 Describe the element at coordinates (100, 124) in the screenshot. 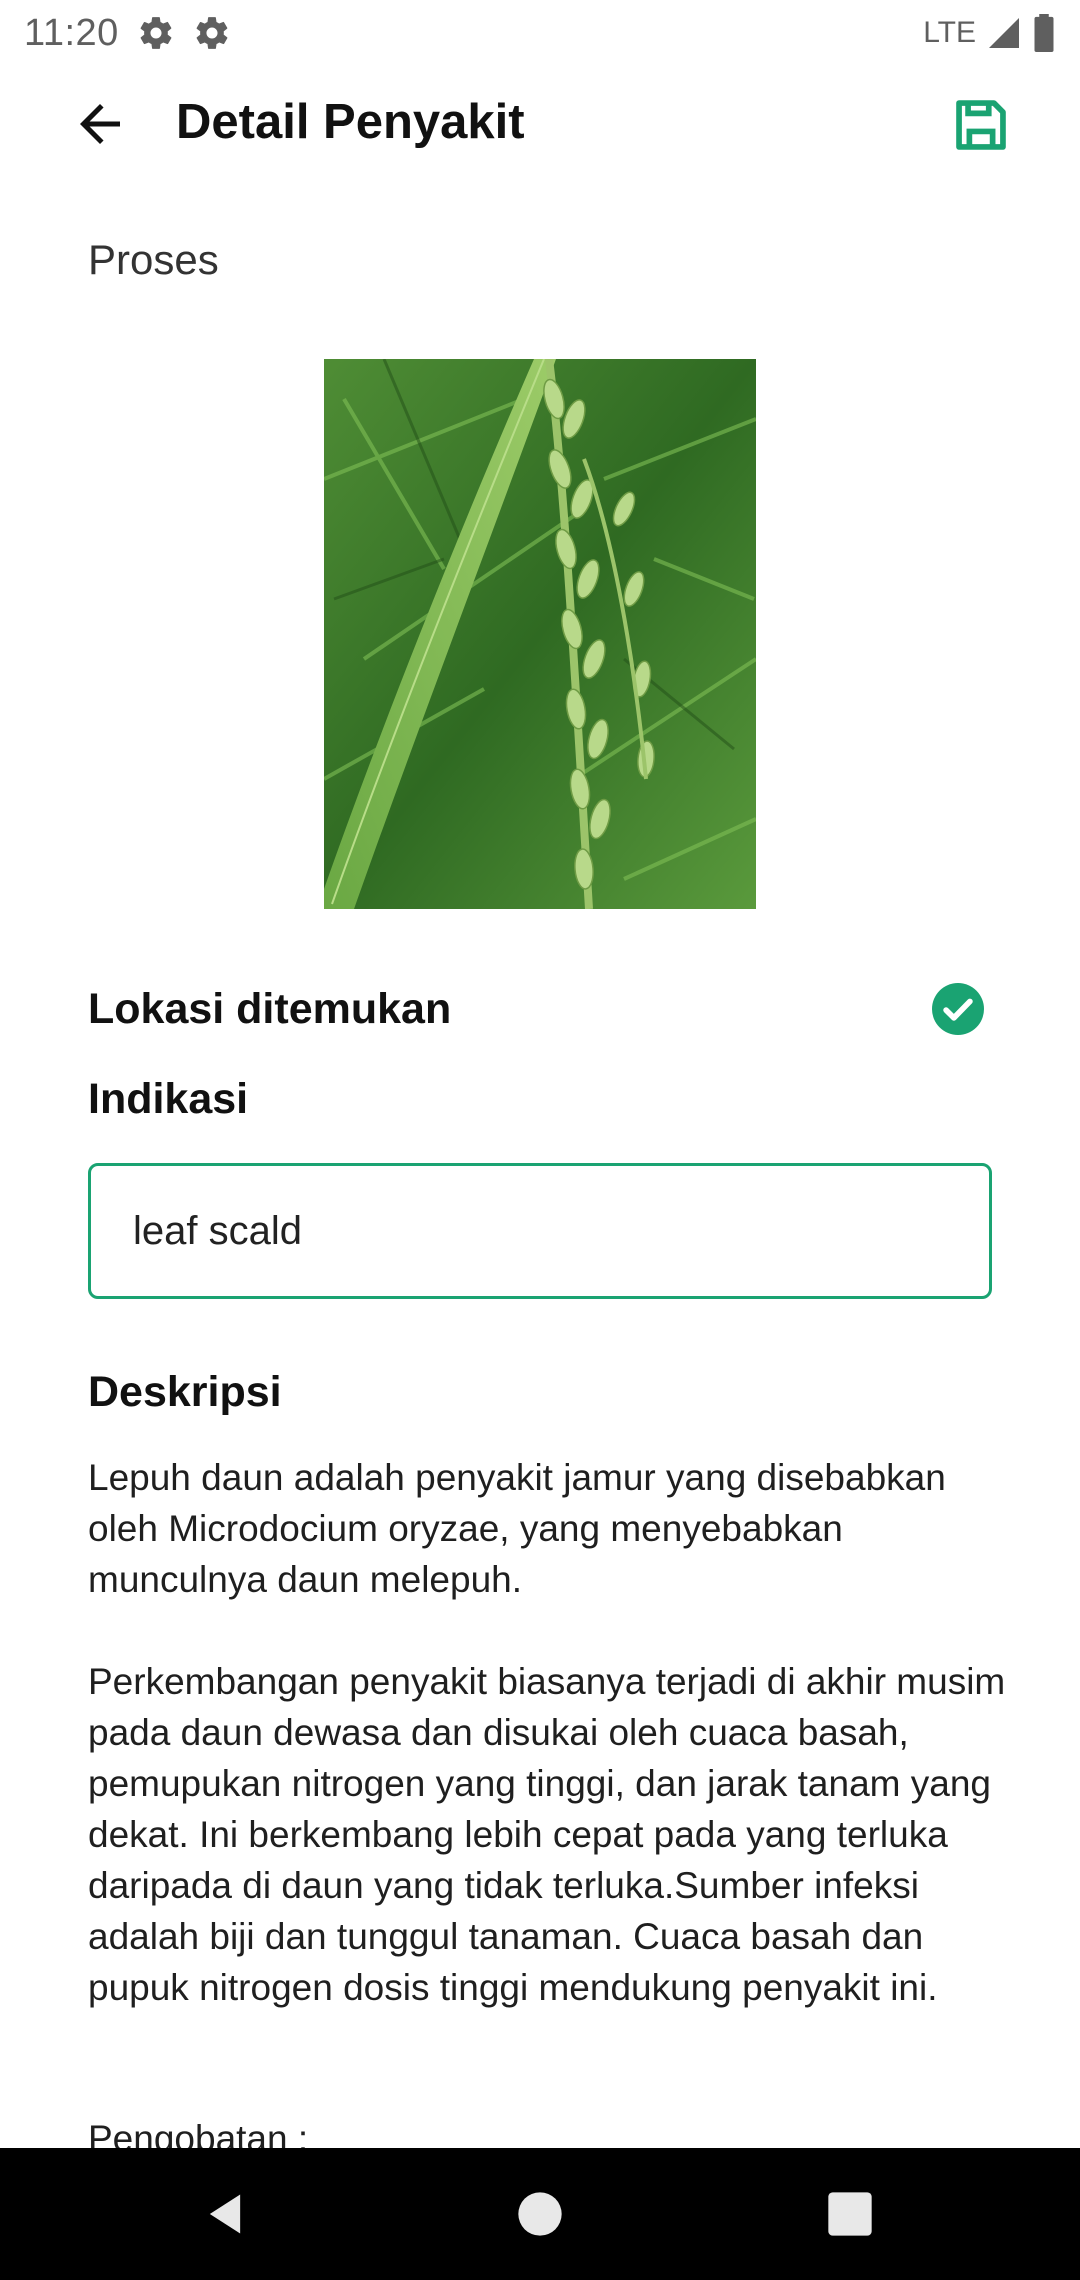

I see `arrow-left-icon` at that location.